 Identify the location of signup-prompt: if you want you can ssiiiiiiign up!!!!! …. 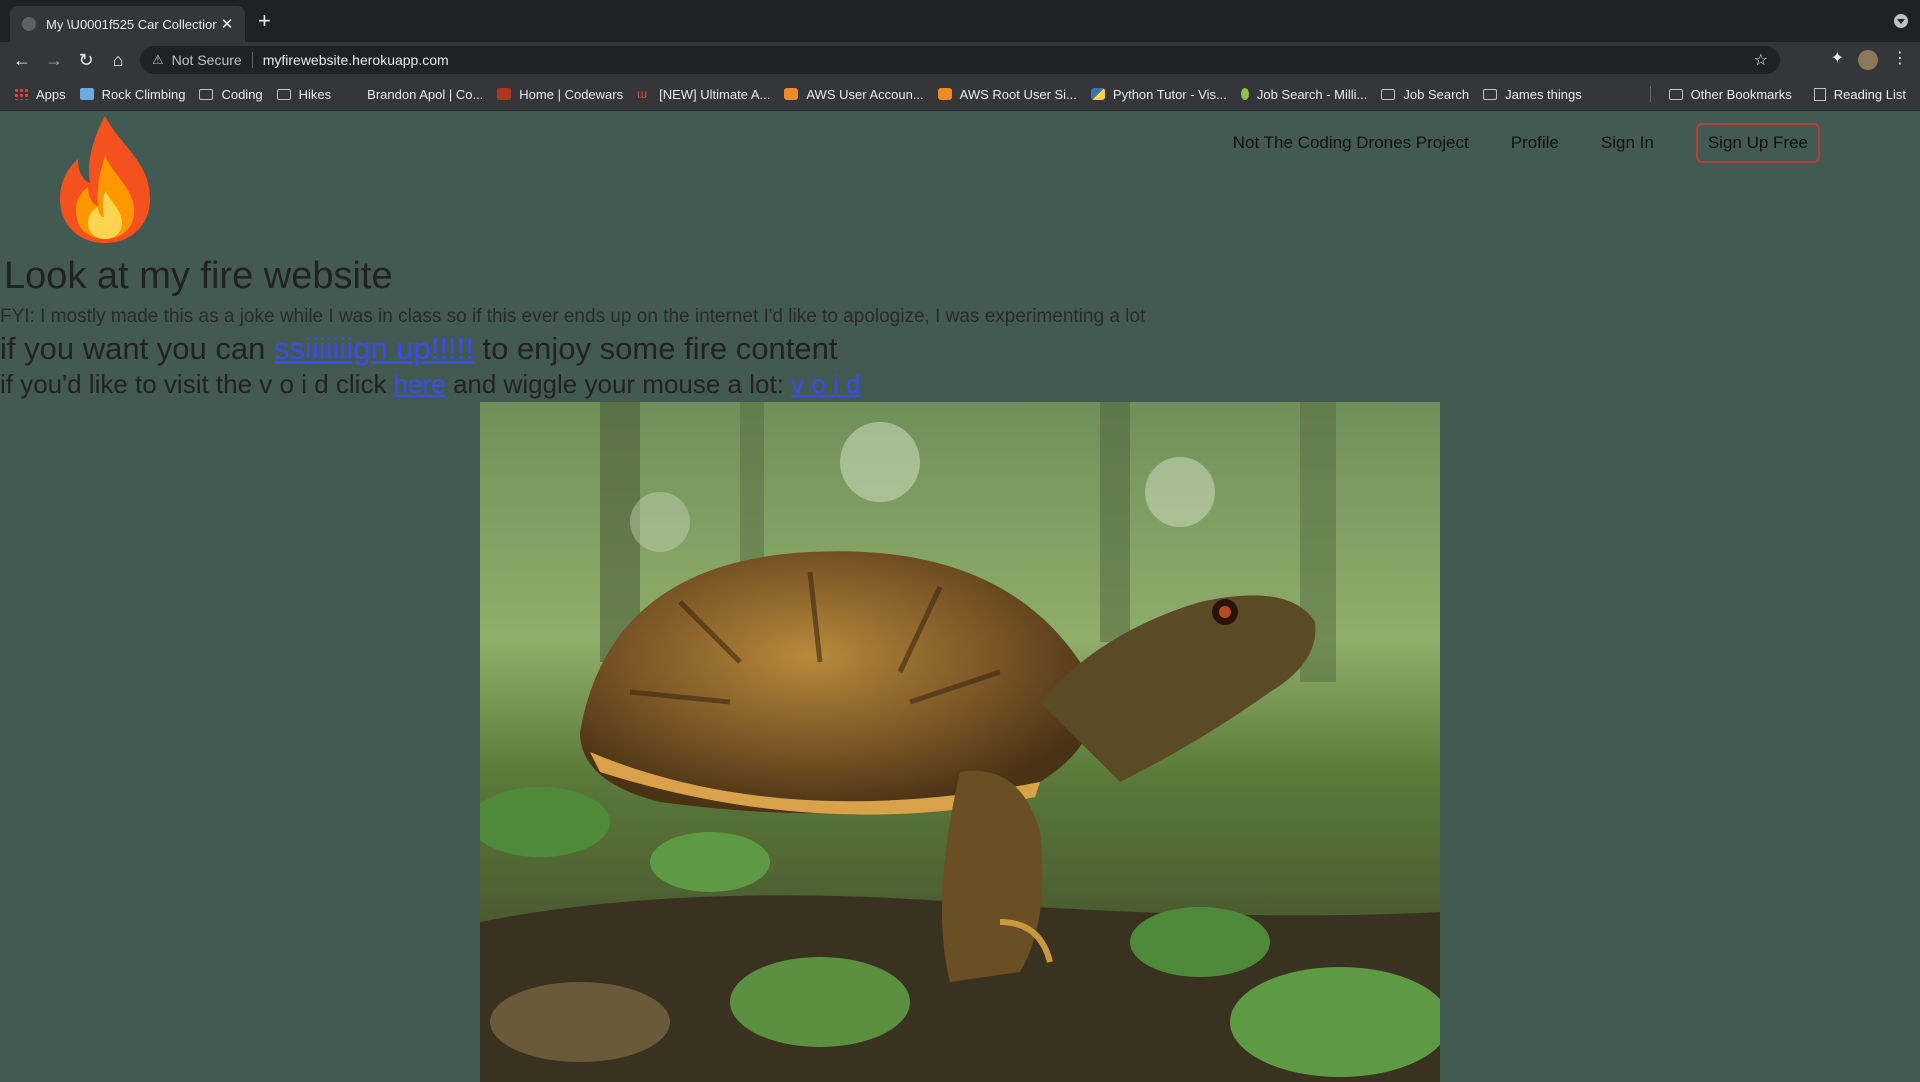
(418, 349).